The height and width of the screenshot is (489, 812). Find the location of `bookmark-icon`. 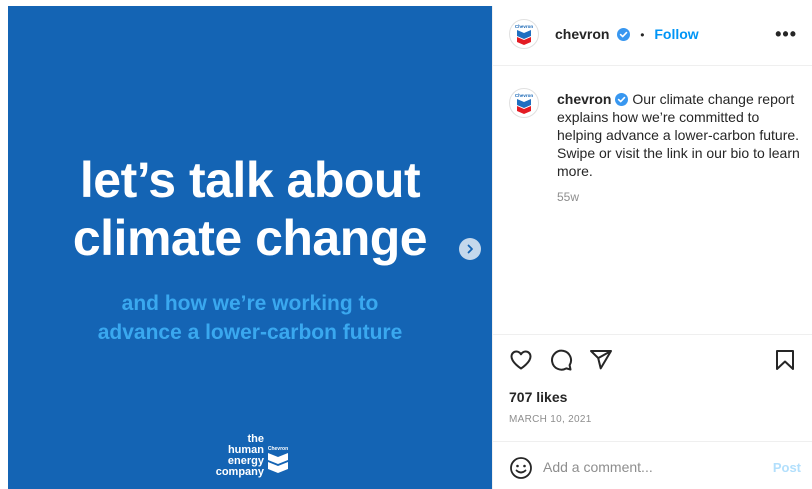

bookmark-icon is located at coordinates (785, 360).